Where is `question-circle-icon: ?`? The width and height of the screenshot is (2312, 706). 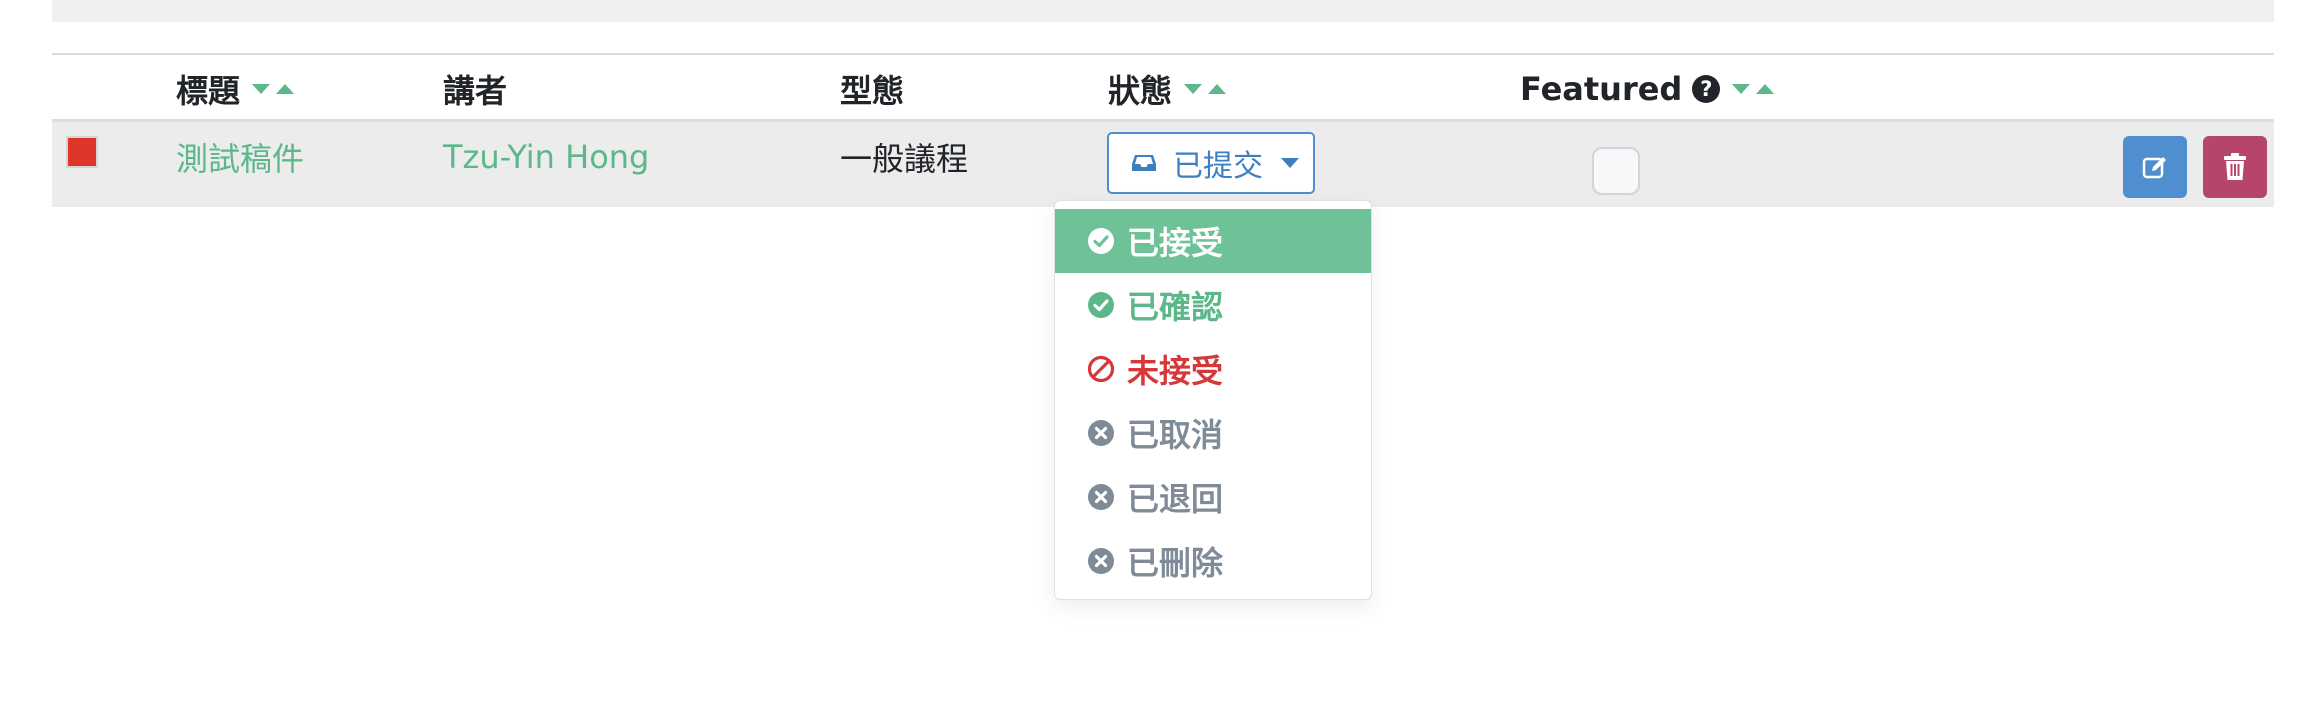 question-circle-icon: ? is located at coordinates (1706, 89).